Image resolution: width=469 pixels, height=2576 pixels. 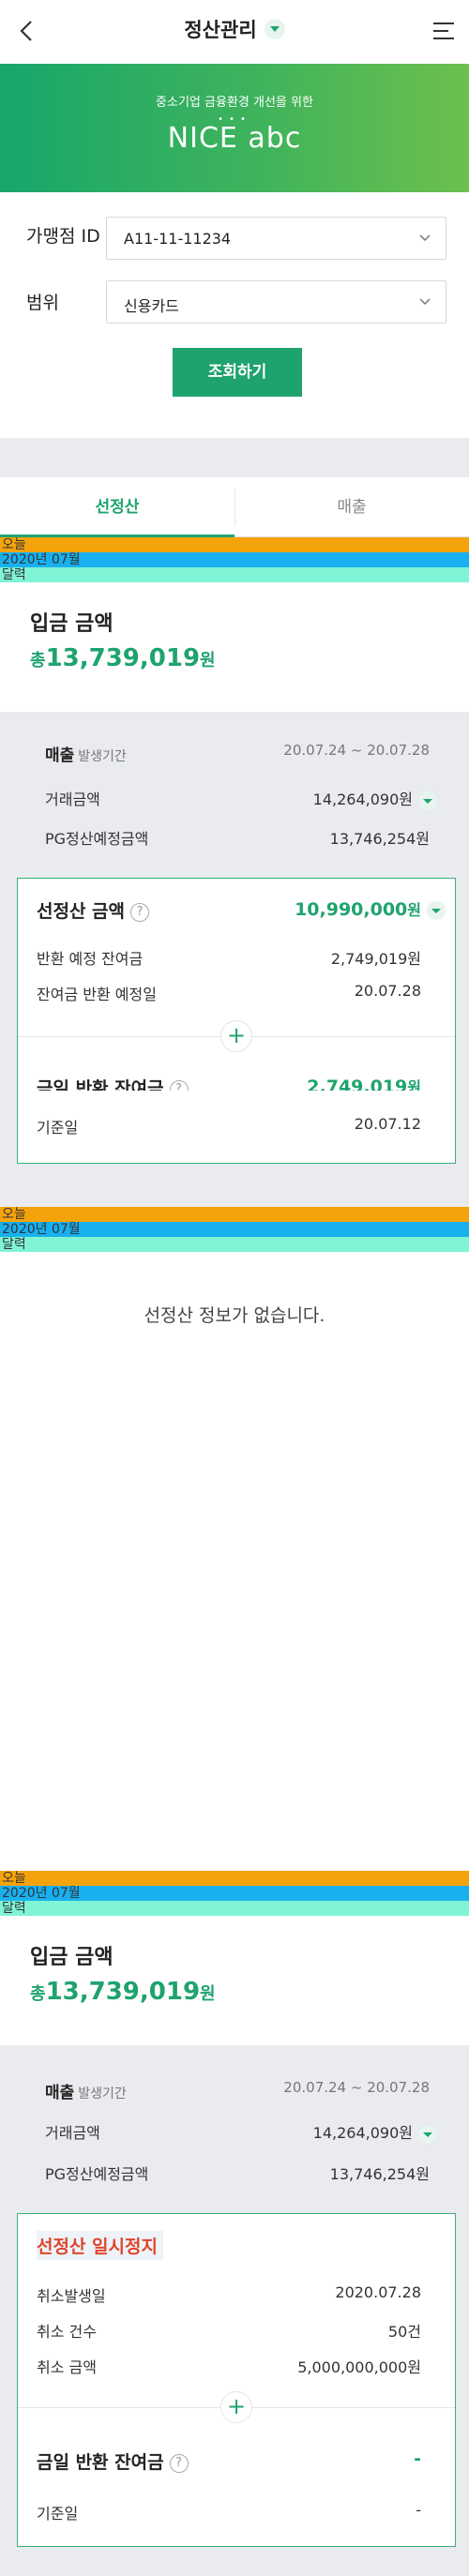 What do you see at coordinates (444, 31) in the screenshot?
I see `hamburger-menu-icon` at bounding box center [444, 31].